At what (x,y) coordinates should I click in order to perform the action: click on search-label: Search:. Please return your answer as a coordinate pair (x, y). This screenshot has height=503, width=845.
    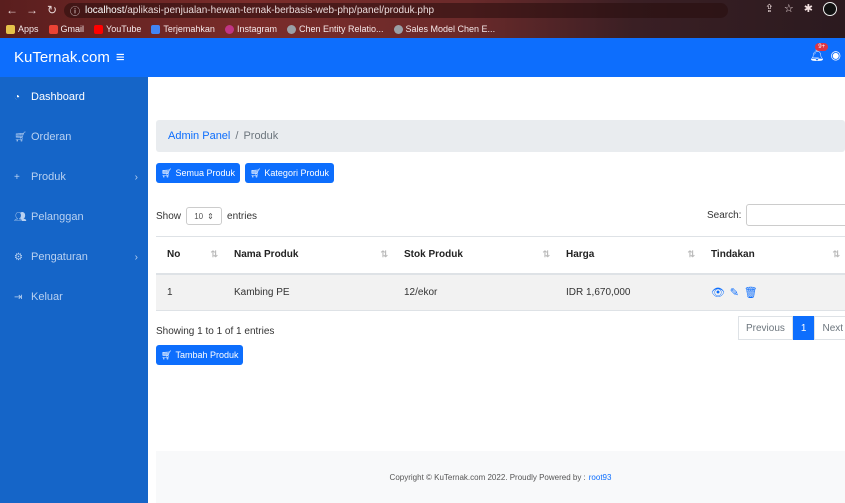
    Looking at the image, I should click on (724, 215).